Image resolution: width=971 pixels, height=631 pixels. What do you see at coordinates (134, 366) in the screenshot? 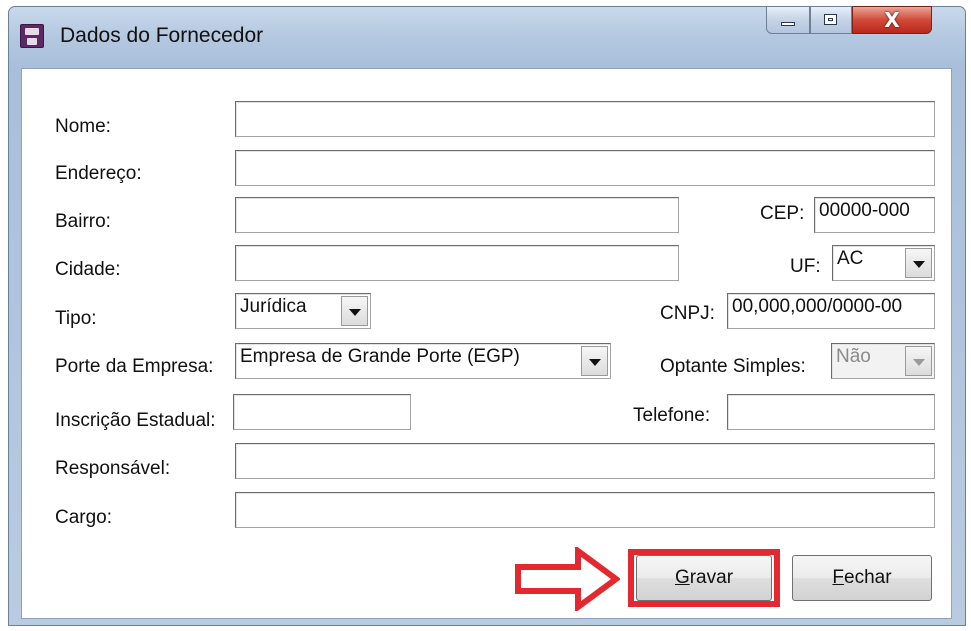
I see `porte-label: Porte da Empresa:` at bounding box center [134, 366].